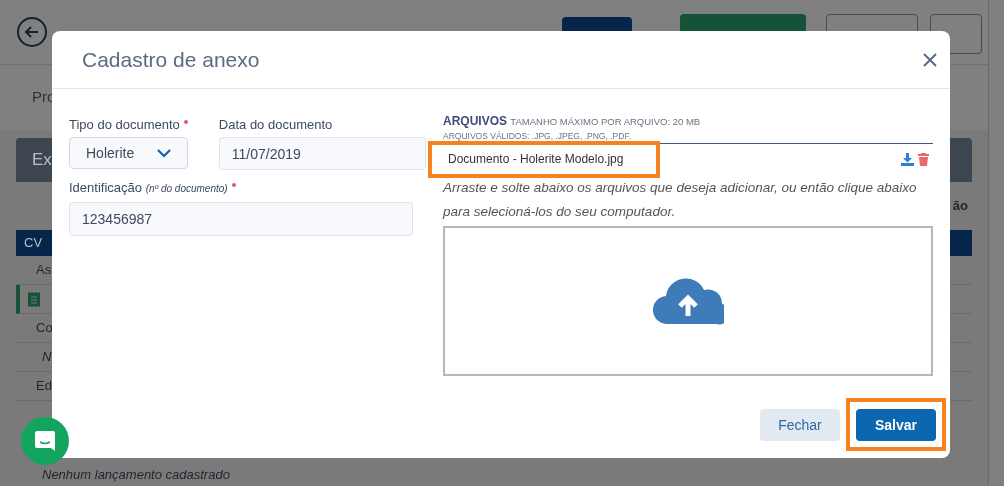 The width and height of the screenshot is (1004, 486). What do you see at coordinates (44, 270) in the screenshot?
I see `table-cell-text: As` at bounding box center [44, 270].